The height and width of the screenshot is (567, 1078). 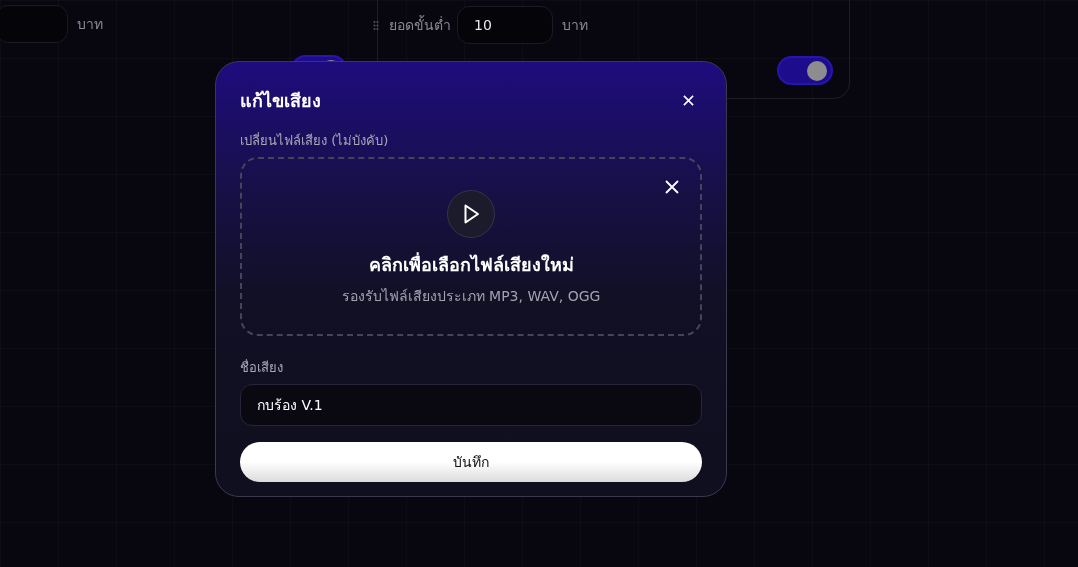 What do you see at coordinates (471, 296) in the screenshot?
I see `dropzone-hint: รองรับไฟล์เสียงประเภท MP3, WAV, OGG` at bounding box center [471, 296].